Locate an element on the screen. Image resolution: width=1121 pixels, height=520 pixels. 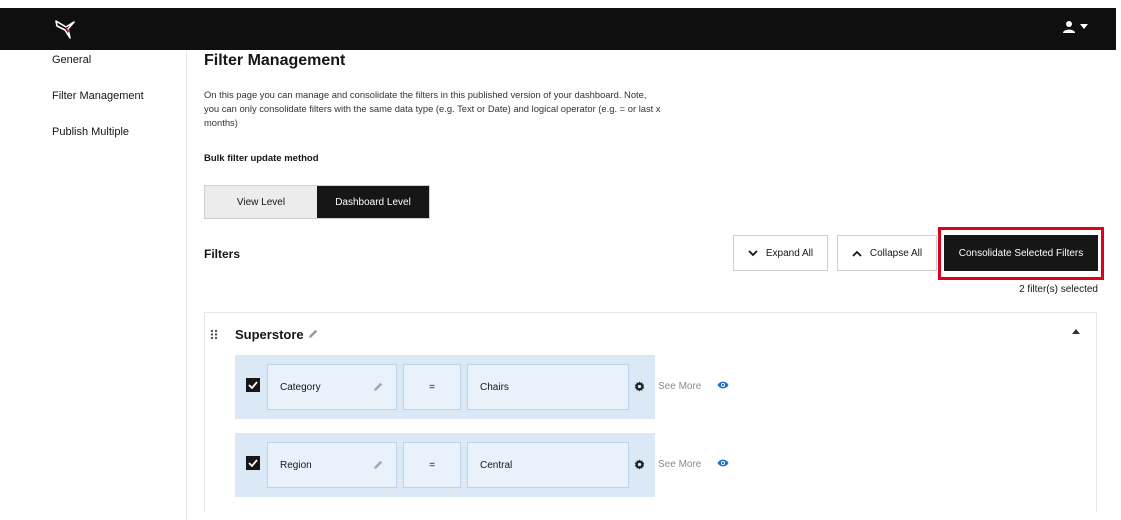
sidebar-item-filter-management: Filter Management is located at coordinates (98, 96).